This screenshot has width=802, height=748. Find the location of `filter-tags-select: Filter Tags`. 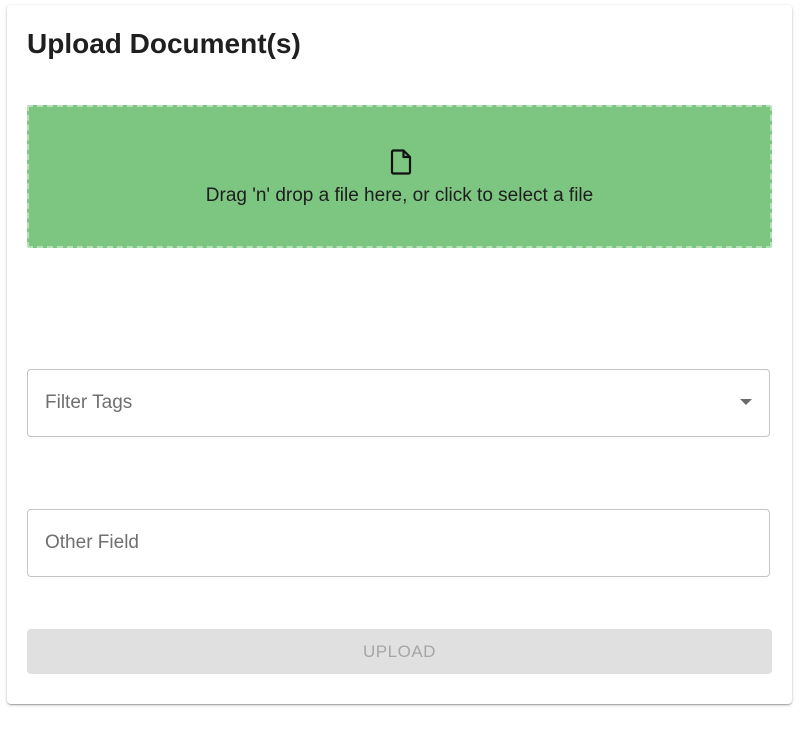

filter-tags-select: Filter Tags is located at coordinates (398, 403).